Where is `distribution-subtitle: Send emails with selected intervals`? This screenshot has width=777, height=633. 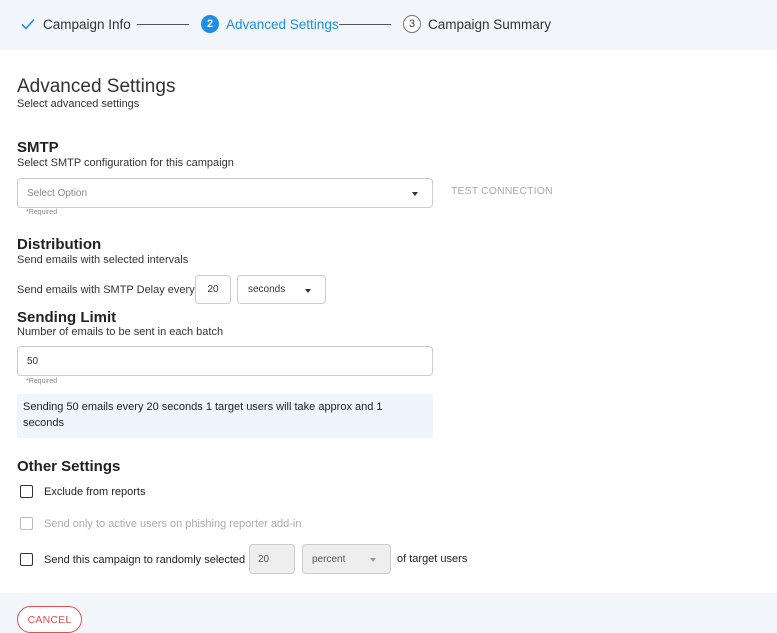 distribution-subtitle: Send emails with selected intervals is located at coordinates (103, 260).